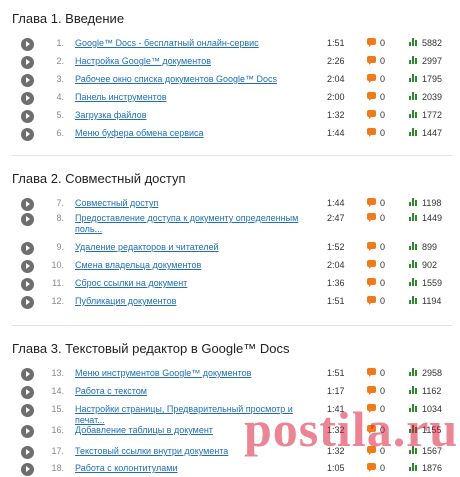 The height and width of the screenshot is (477, 460). I want to click on lesson-duration: 2:00, so click(336, 97).